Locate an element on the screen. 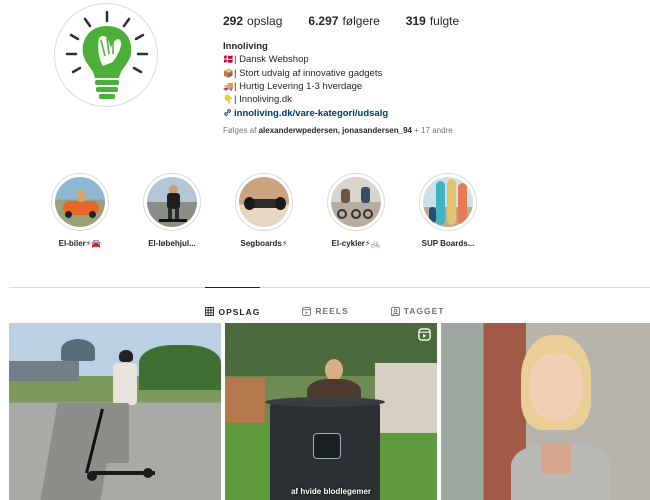 This screenshot has height=500, width=650. profile-link-row: innoliving.dk/vare-kategori/udsalg is located at coordinates (305, 114).